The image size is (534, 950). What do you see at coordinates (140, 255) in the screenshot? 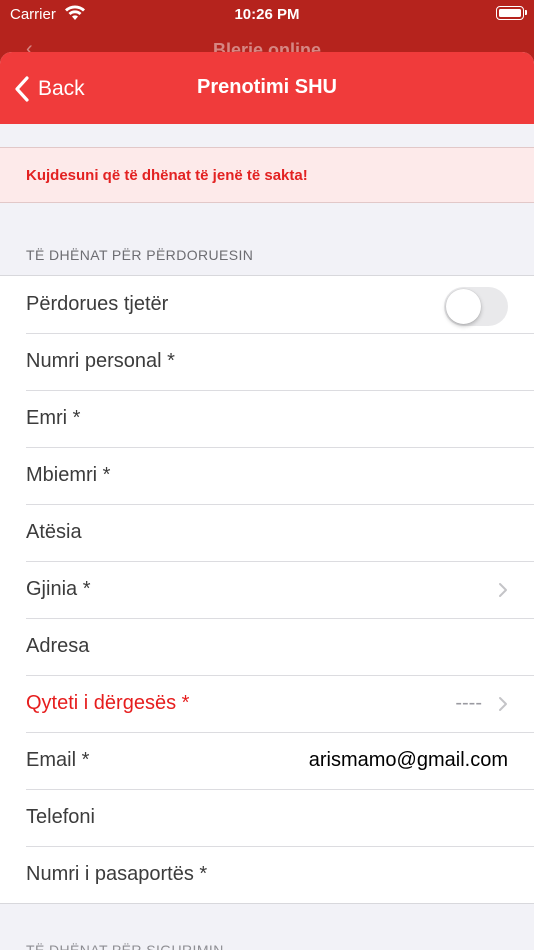
I see `section-header-user: TË DHËNAT PËR PËRDORUESIN` at bounding box center [140, 255].